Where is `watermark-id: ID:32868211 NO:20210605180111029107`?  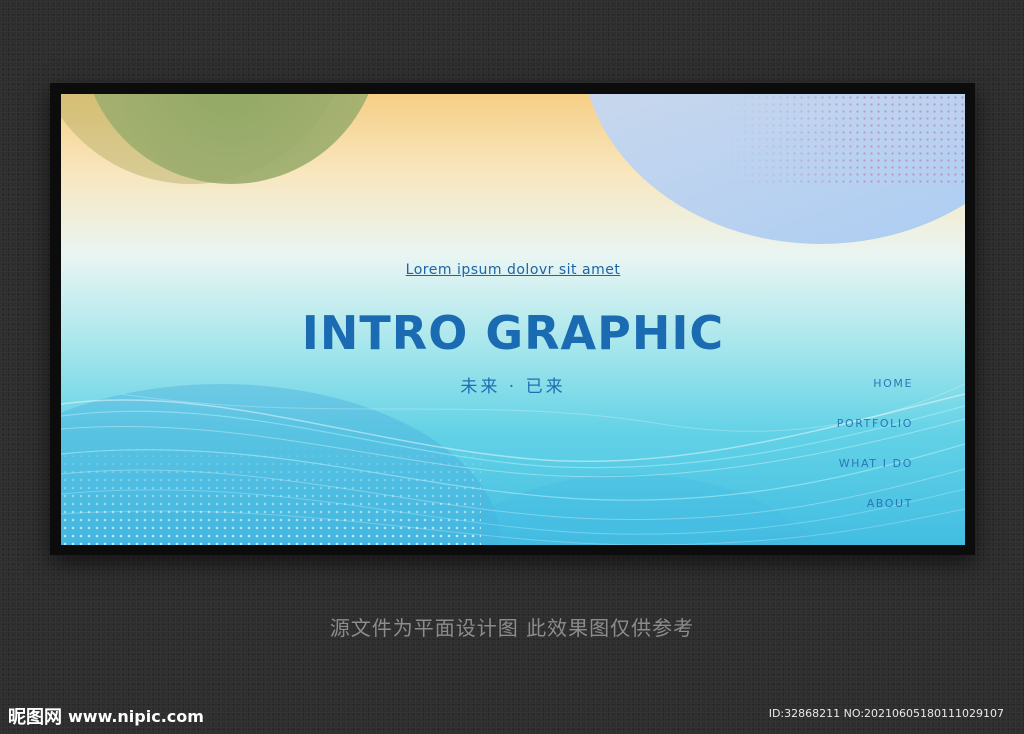 watermark-id: ID:32868211 NO:20210605180111029107 is located at coordinates (886, 713).